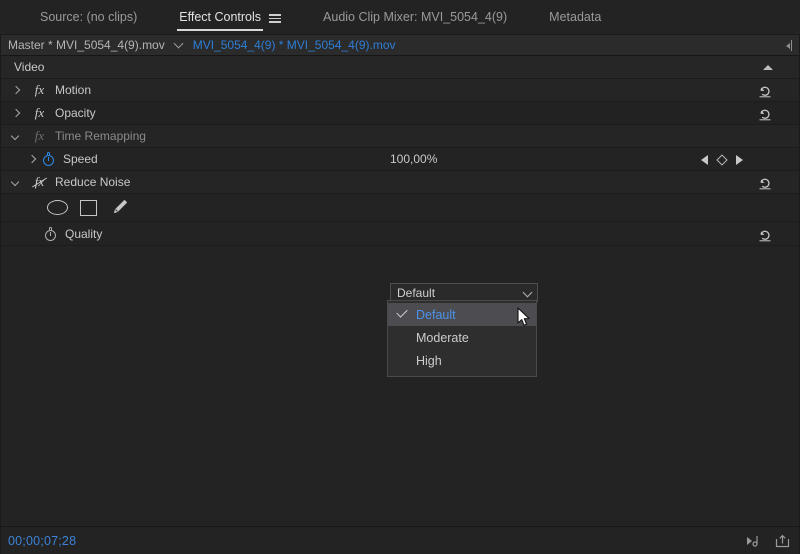  I want to click on tab-audio-clip-mixer-label: Audio Clip Mixer: MVI_5054_4(9), so click(415, 17).